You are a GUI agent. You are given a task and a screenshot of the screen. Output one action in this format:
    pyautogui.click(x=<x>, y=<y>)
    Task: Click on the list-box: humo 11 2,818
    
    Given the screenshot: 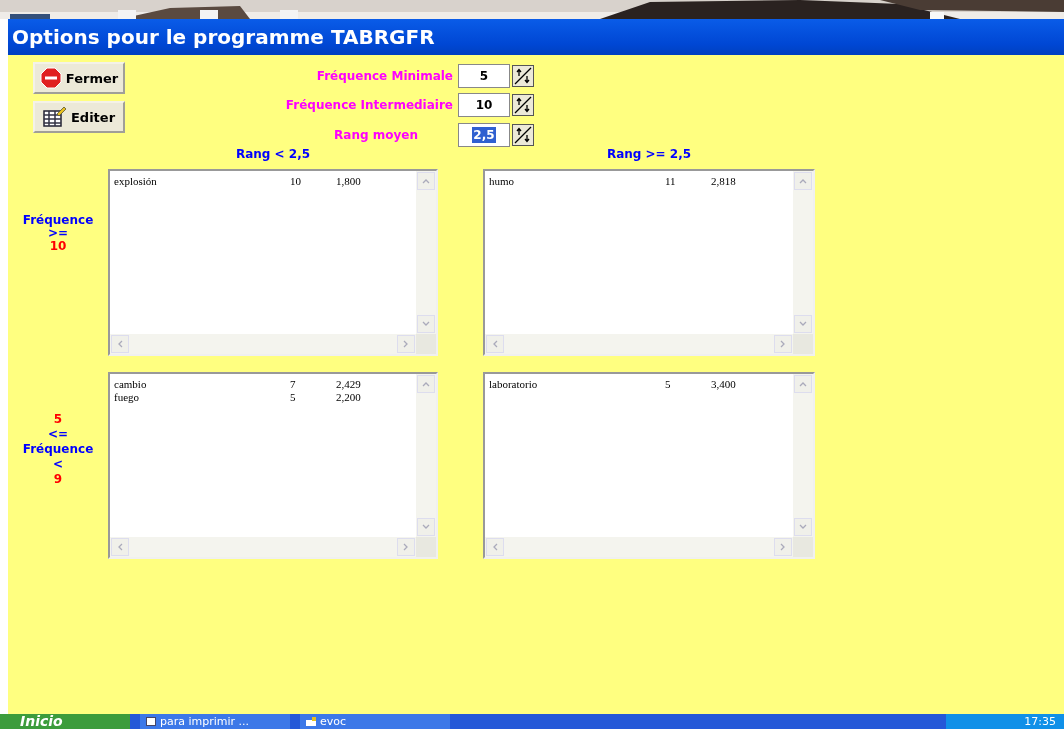 What is the action you would take?
    pyautogui.click(x=649, y=262)
    